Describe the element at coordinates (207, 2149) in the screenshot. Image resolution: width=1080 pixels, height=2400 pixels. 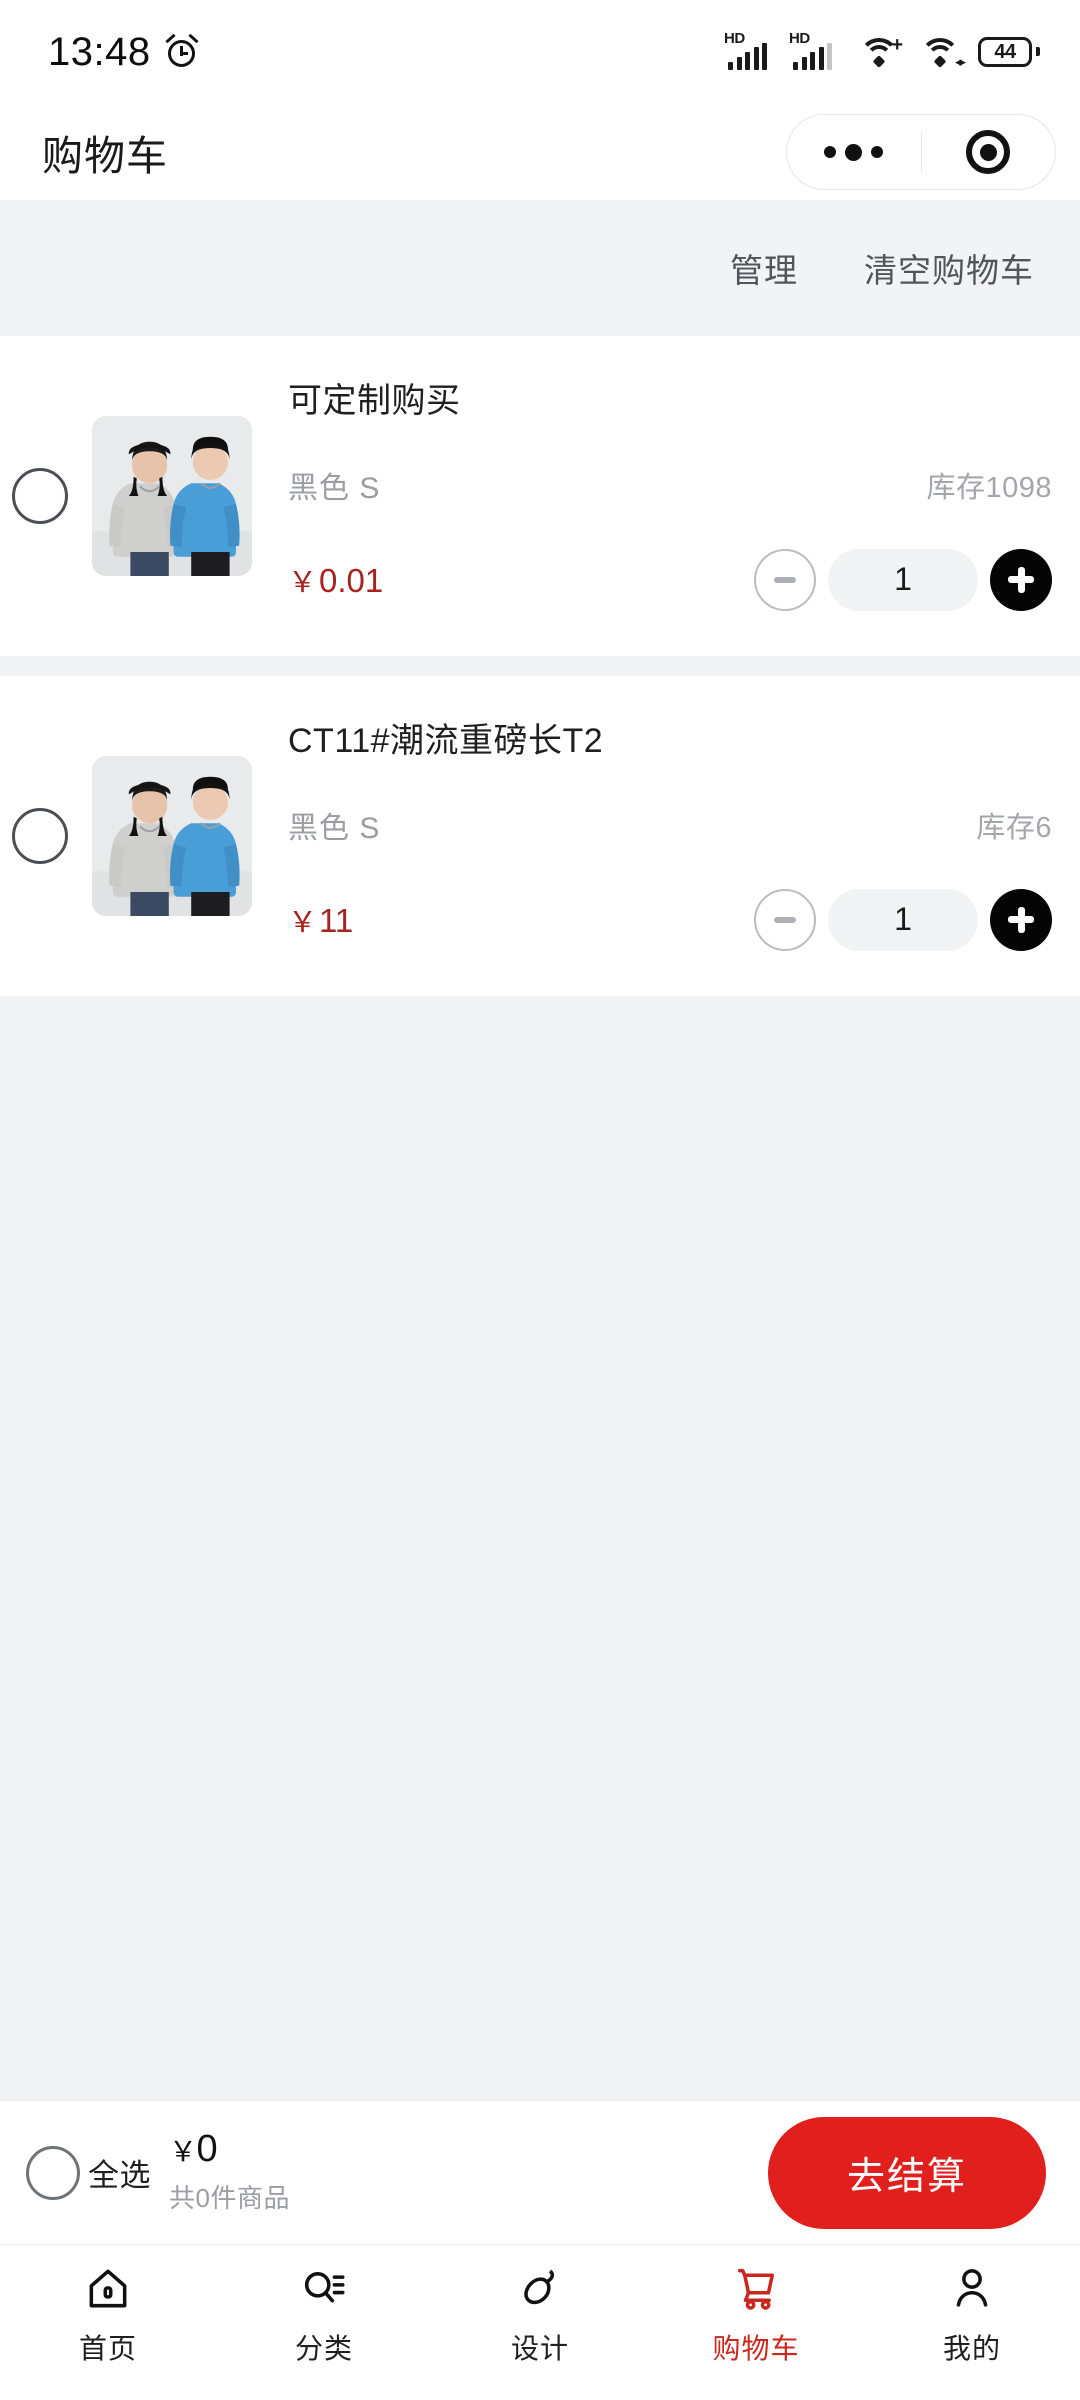
I see `total-amount-value: 0` at that location.